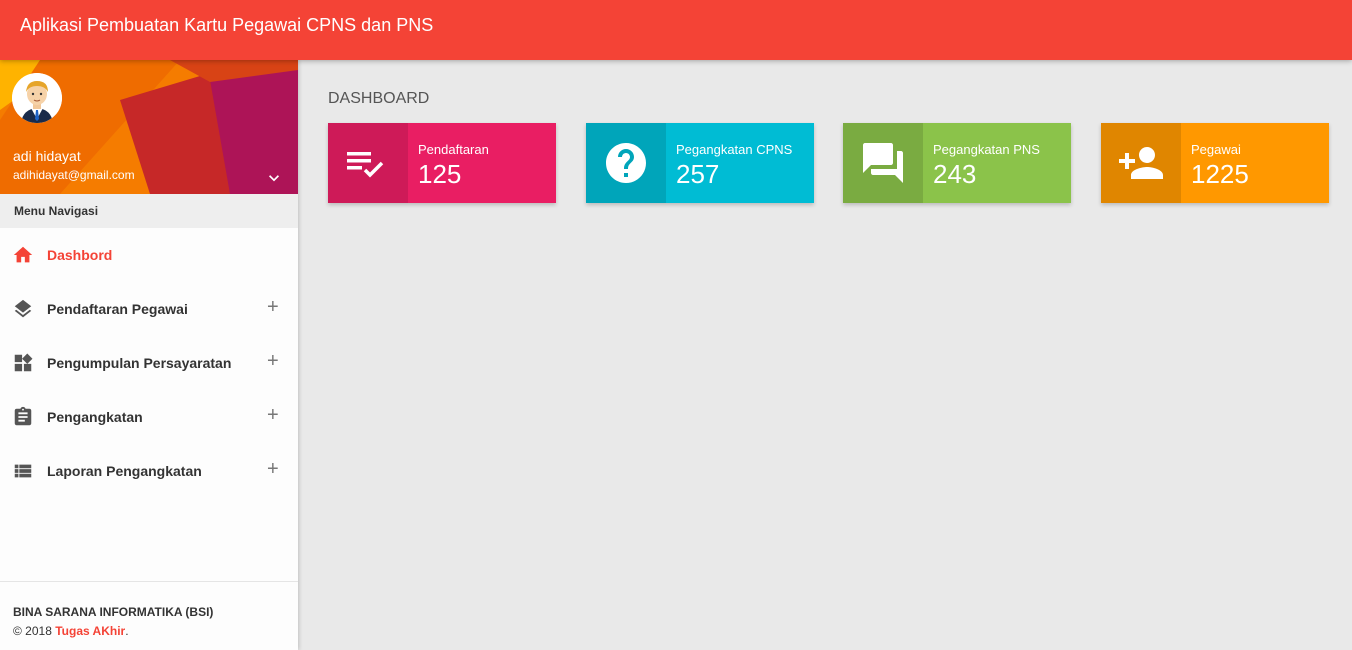  I want to click on chevron-down-icon, so click(274, 178).